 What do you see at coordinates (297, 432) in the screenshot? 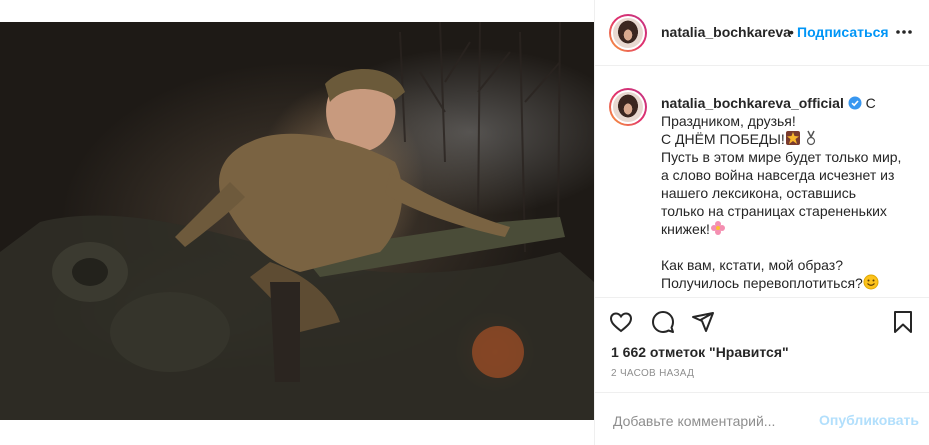
I see `photo-bottom-margin` at bounding box center [297, 432].